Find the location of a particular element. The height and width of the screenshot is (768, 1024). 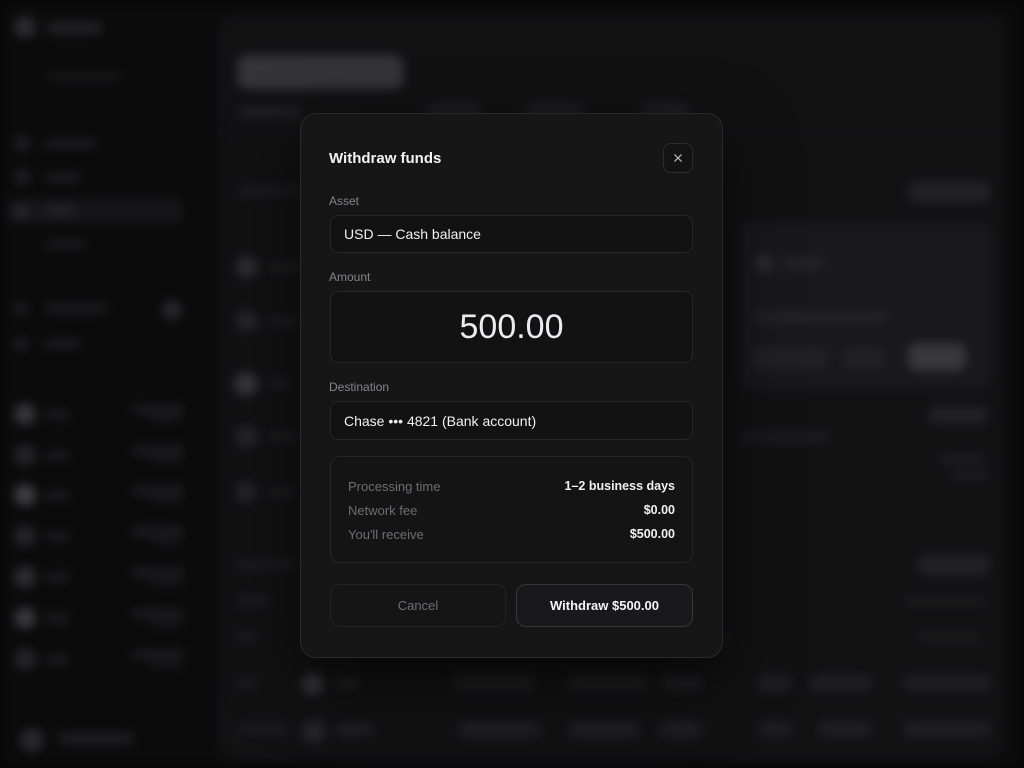

amount-label: Amount is located at coordinates (350, 277).